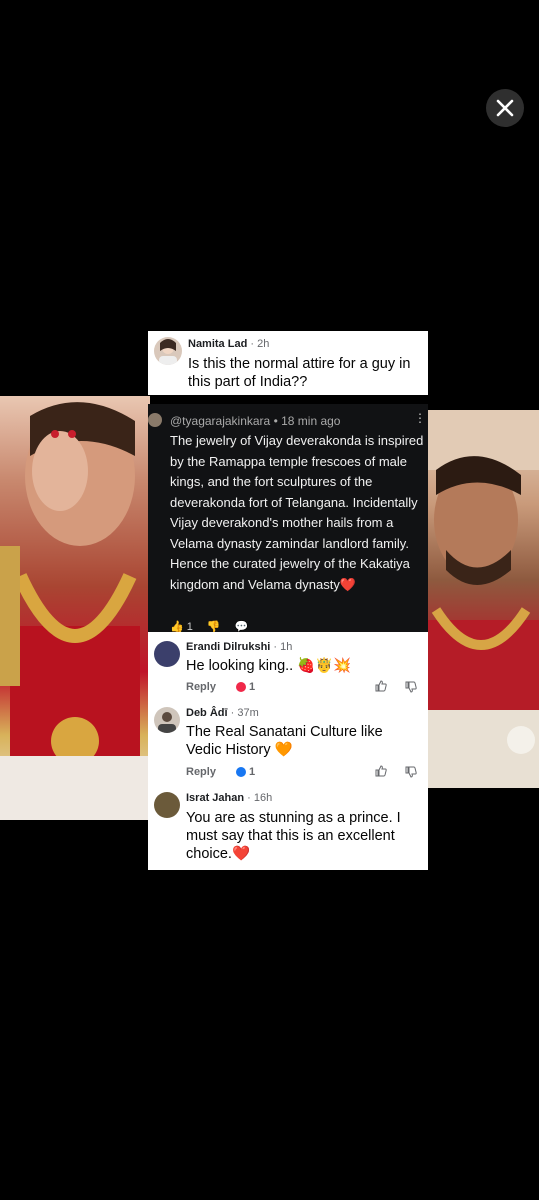  Describe the element at coordinates (222, 713) in the screenshot. I see `commenter-name: Deb Âdī · 37m` at that location.